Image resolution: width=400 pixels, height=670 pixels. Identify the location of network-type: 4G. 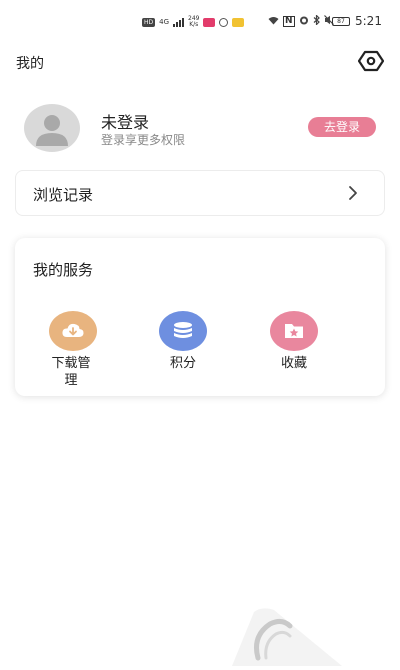
(164, 22).